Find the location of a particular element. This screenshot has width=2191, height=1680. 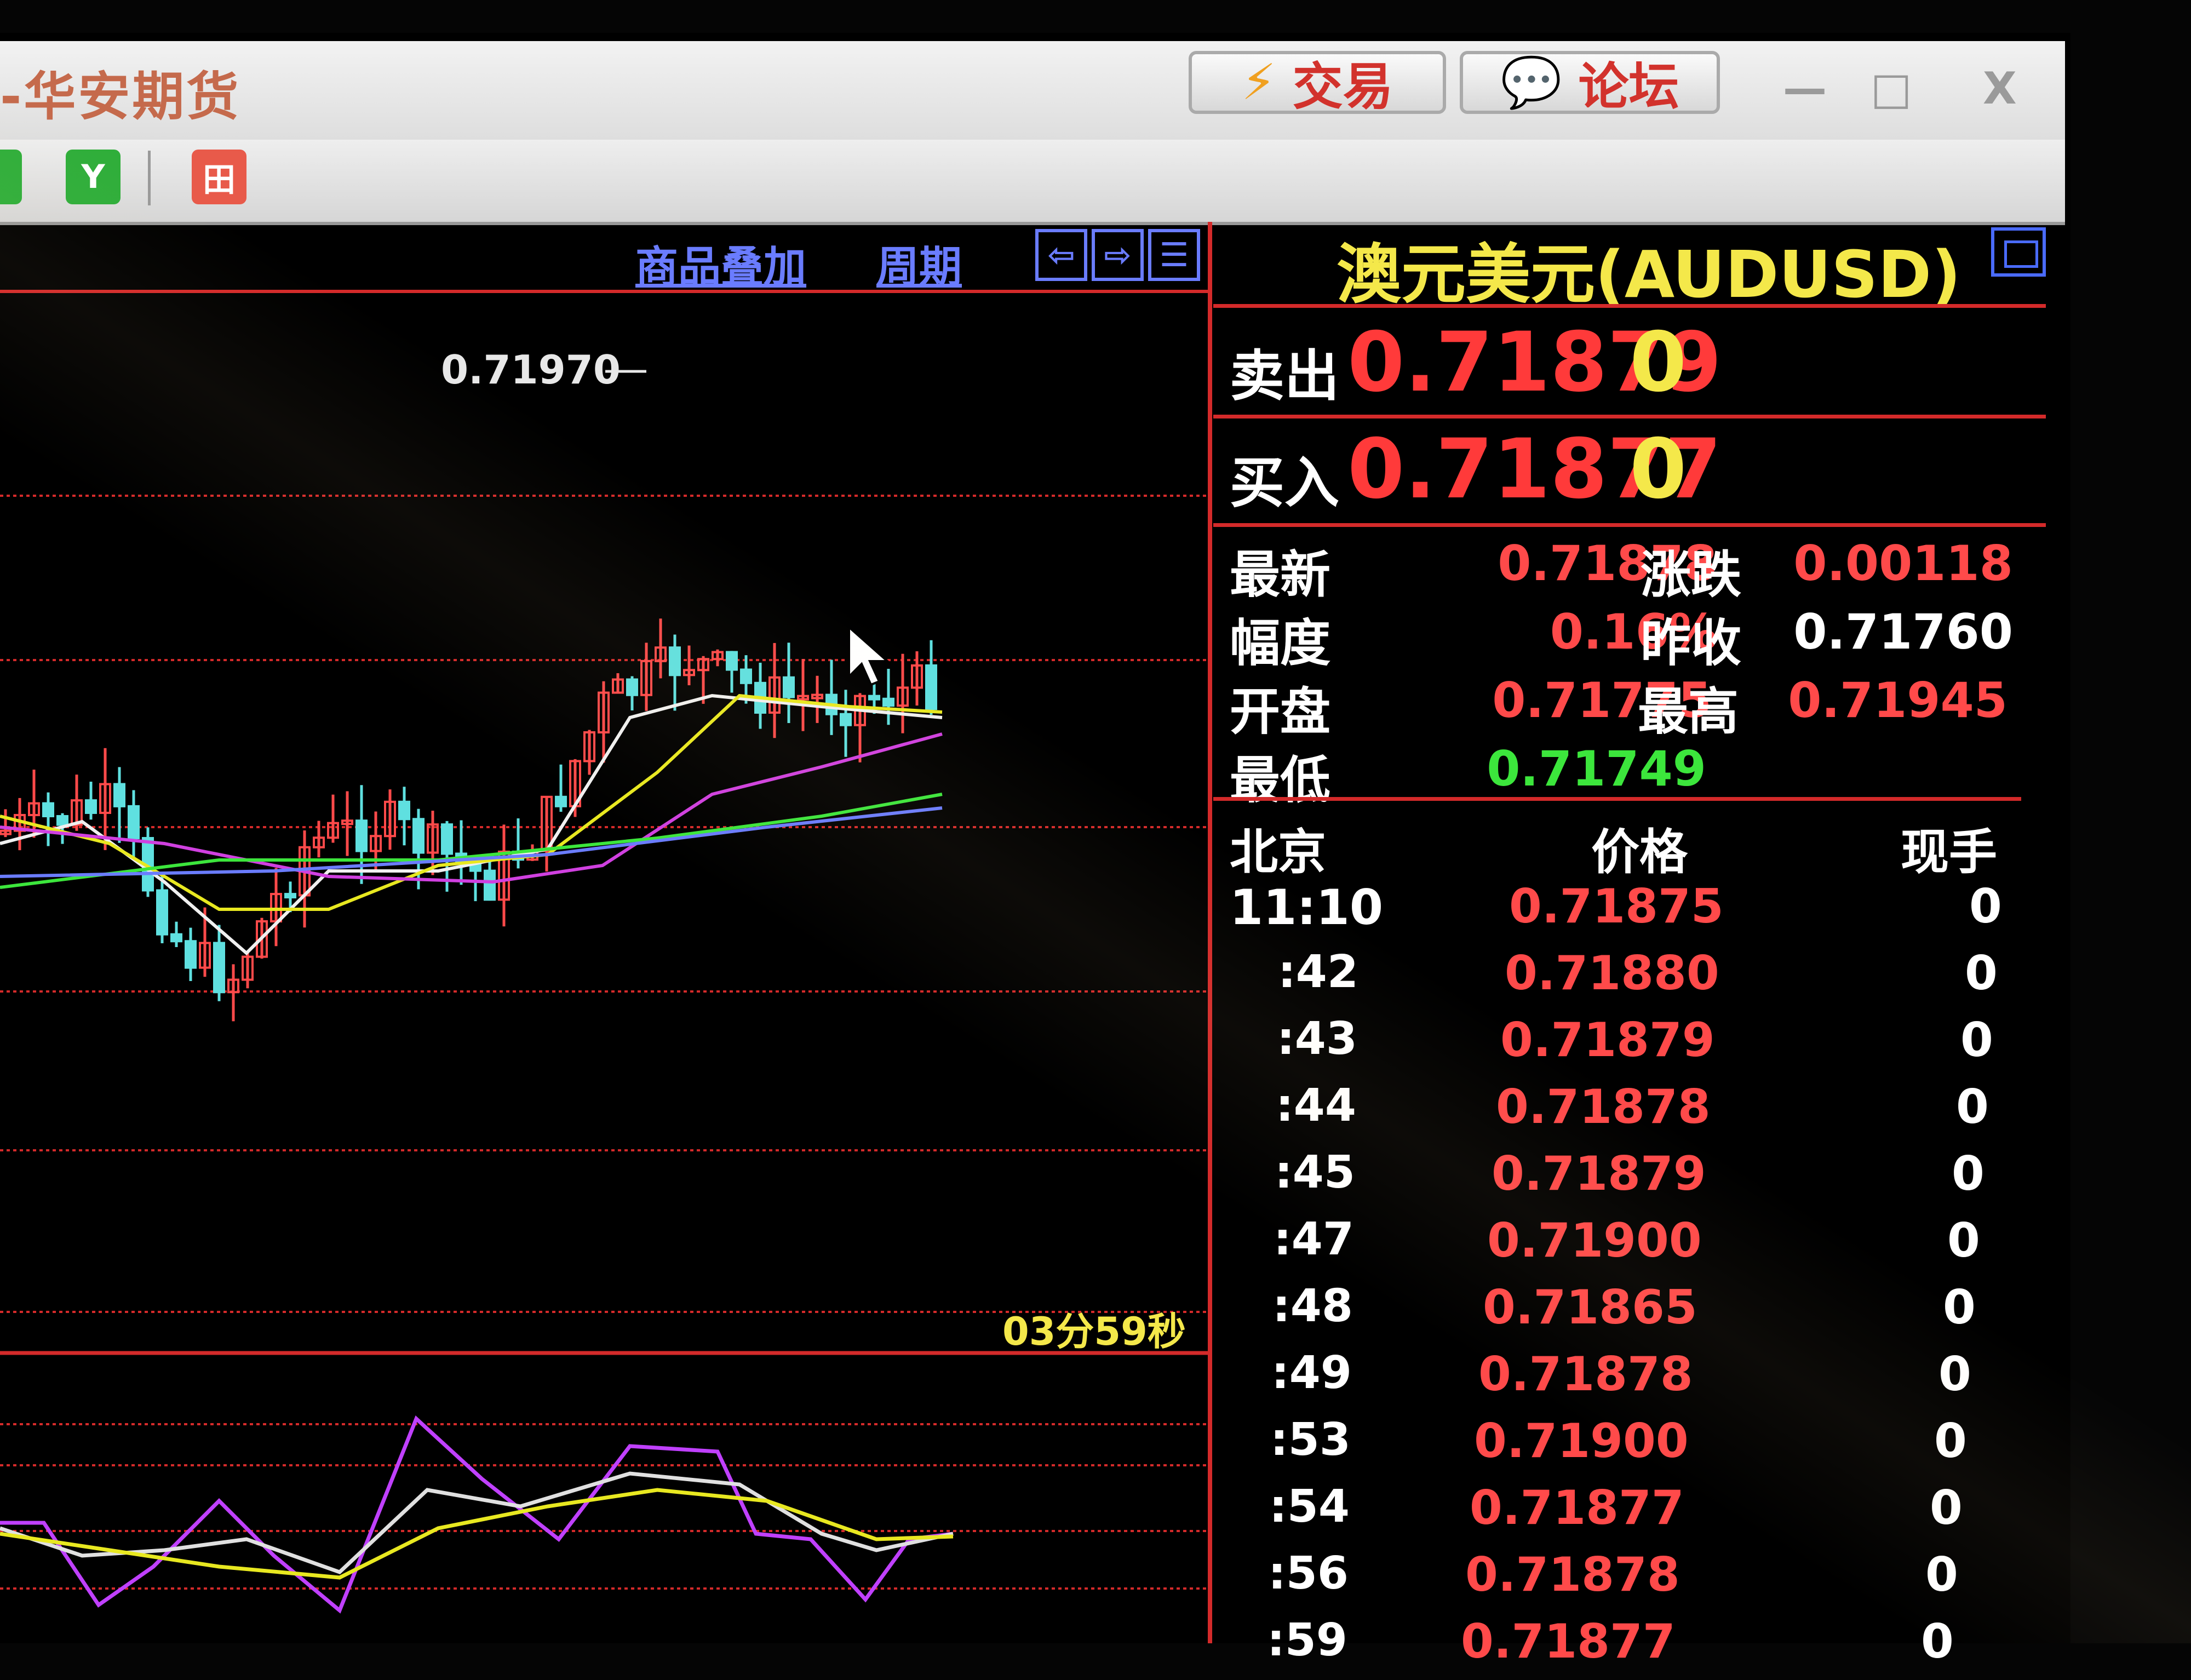

tick-row: :54 0.71877 0 is located at coordinates (1629, 1513).